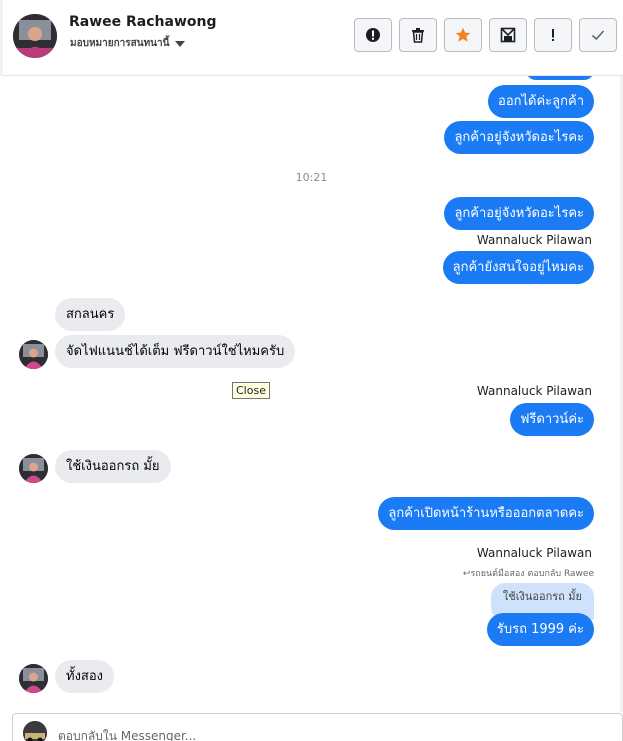 This screenshot has width=623, height=741. I want to click on message-composer, so click(317, 727).